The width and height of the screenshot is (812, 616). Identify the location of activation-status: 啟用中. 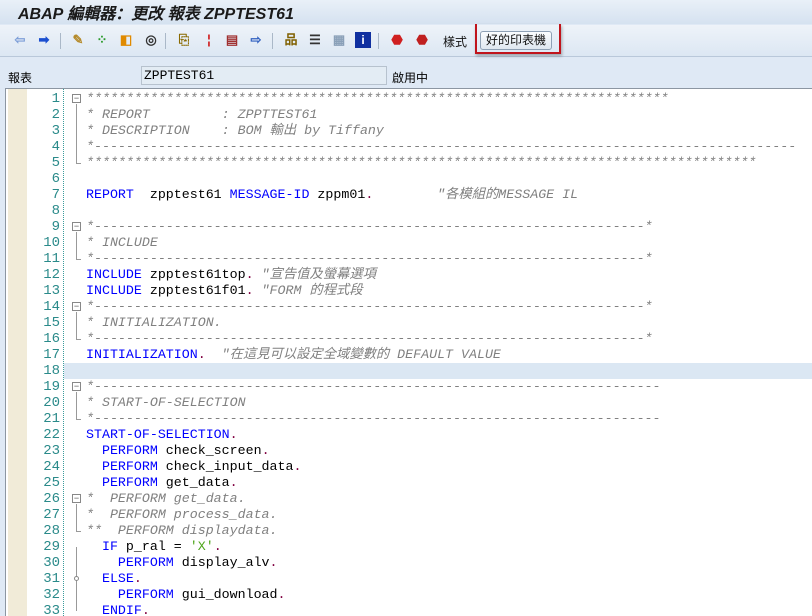
(410, 78).